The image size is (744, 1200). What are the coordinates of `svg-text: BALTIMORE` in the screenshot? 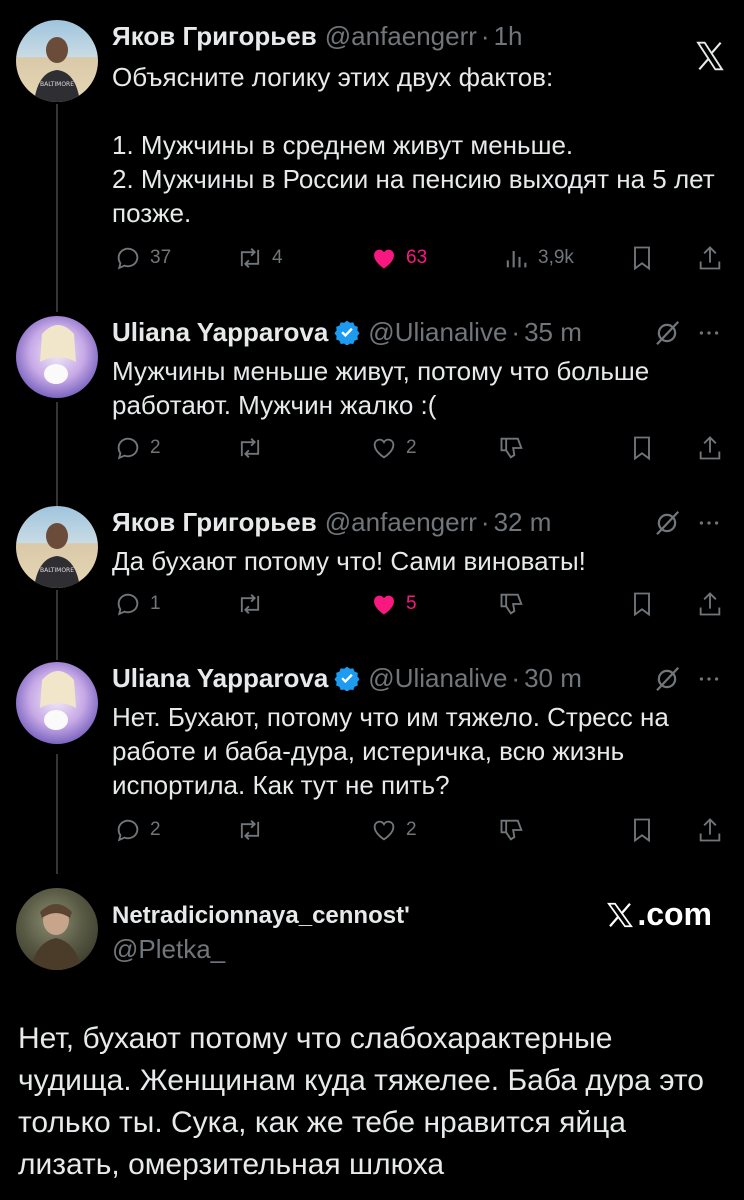 It's located at (57, 570).